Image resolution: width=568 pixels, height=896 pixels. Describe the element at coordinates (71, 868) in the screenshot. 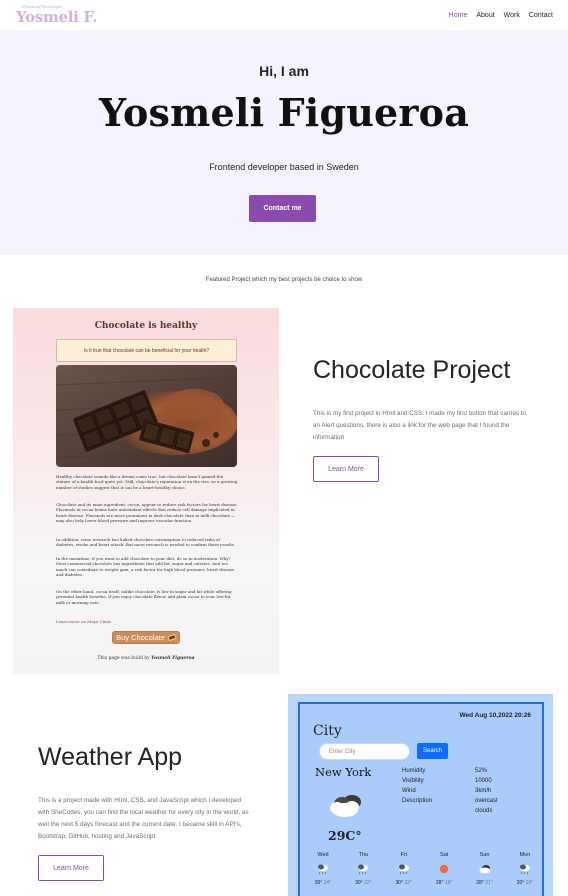

I see `weather-learn-more-button: Learn More` at that location.